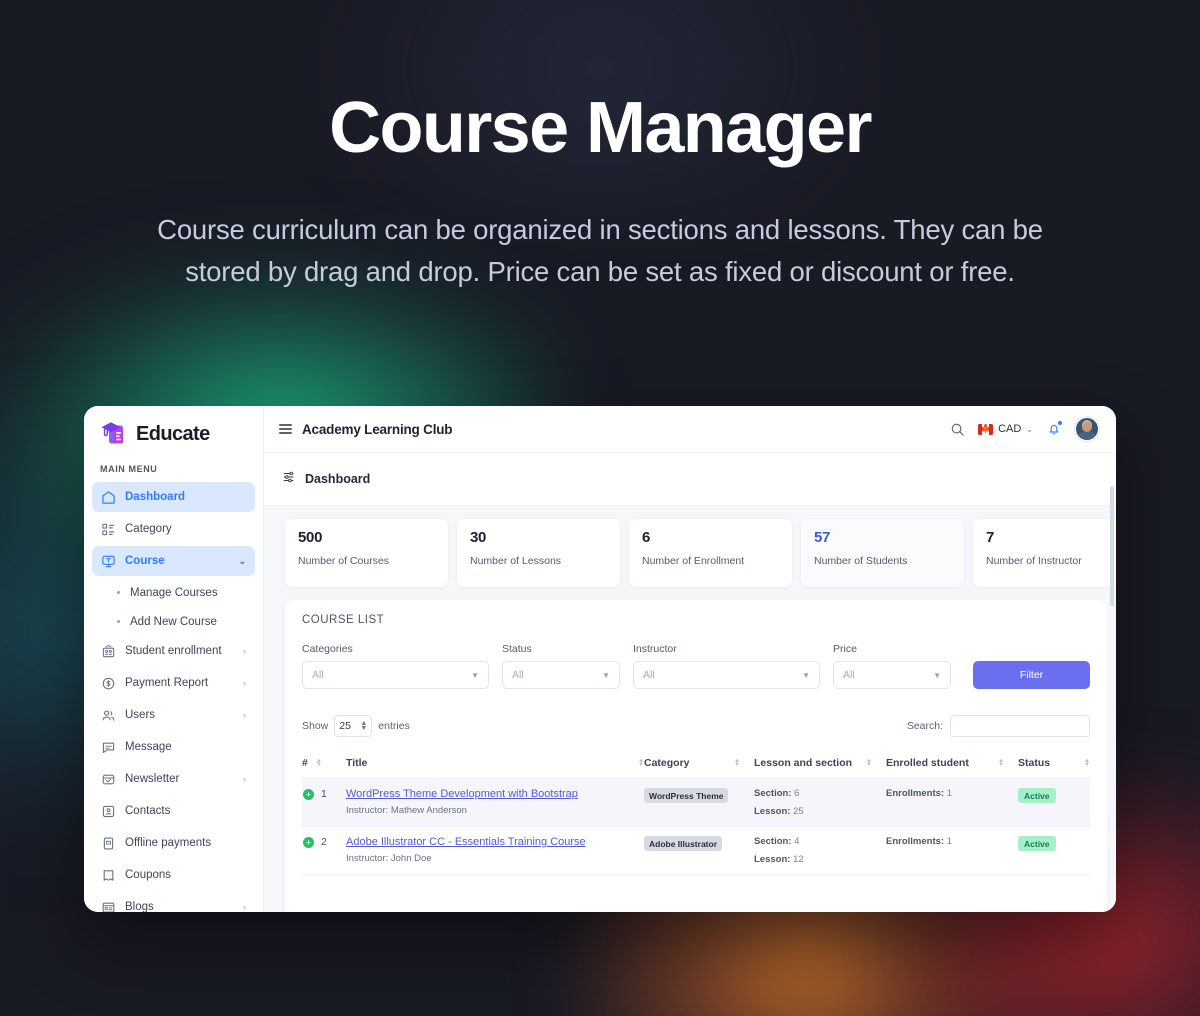 The height and width of the screenshot is (1016, 1200). I want to click on instructor-label: Instructor:, so click(367, 811).